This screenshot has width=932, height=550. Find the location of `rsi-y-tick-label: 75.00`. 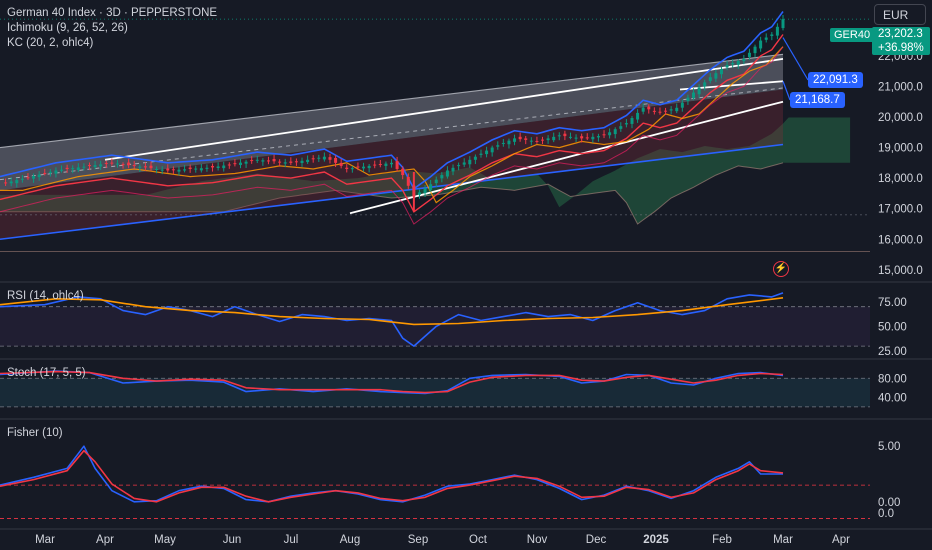

rsi-y-tick-label: 75.00 is located at coordinates (892, 303).